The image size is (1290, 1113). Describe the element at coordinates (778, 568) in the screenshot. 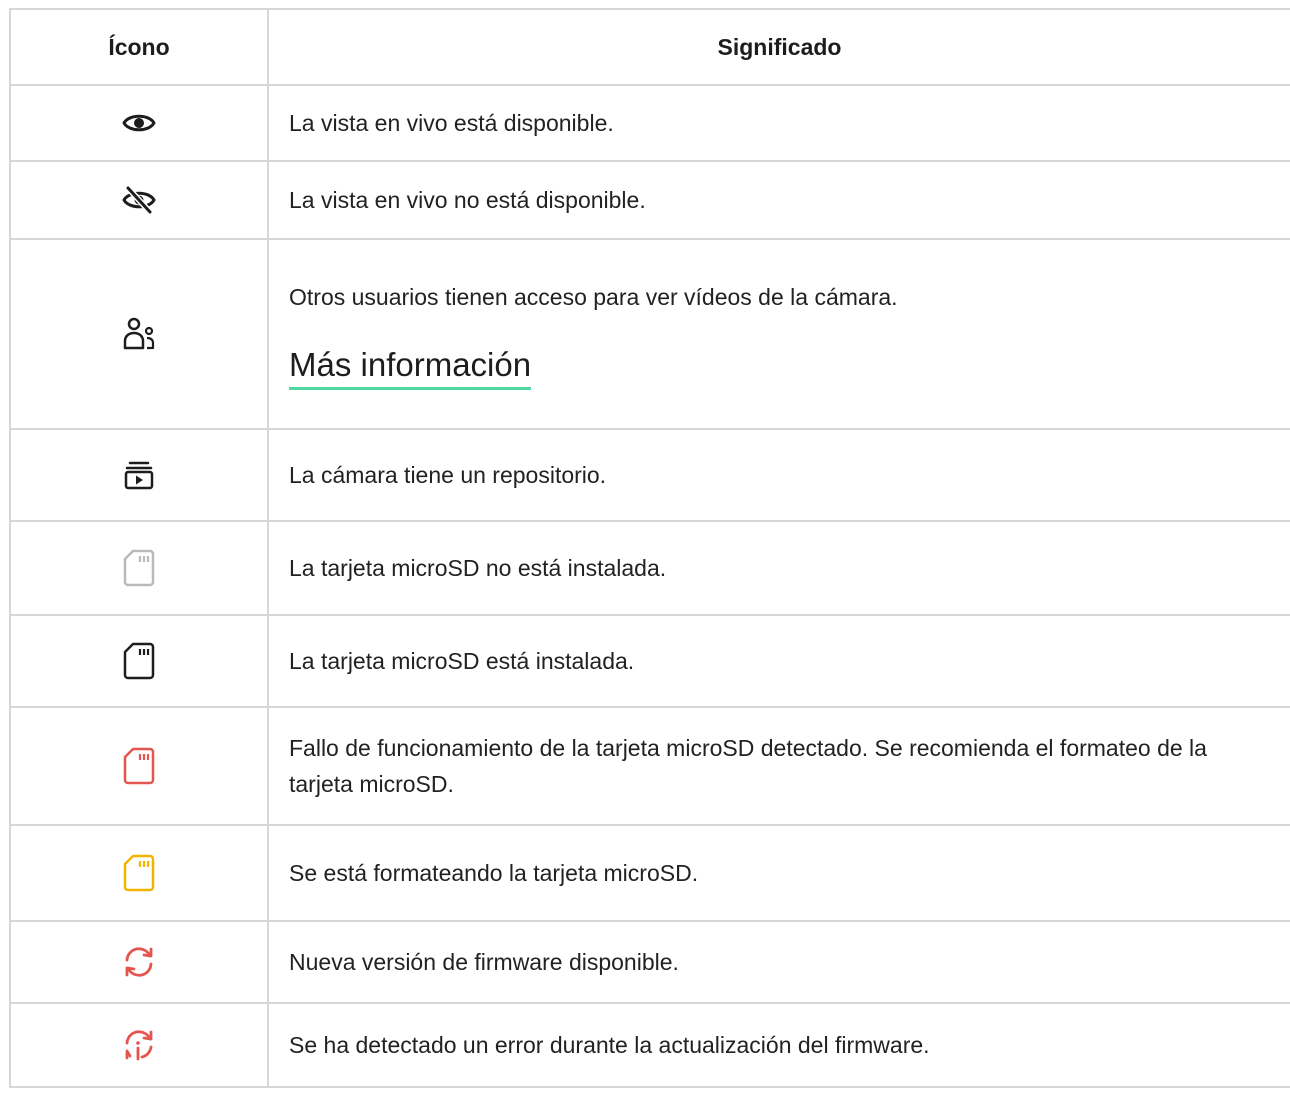

I see `meaning-cell: La tarjeta microSD no está instalada.` at that location.